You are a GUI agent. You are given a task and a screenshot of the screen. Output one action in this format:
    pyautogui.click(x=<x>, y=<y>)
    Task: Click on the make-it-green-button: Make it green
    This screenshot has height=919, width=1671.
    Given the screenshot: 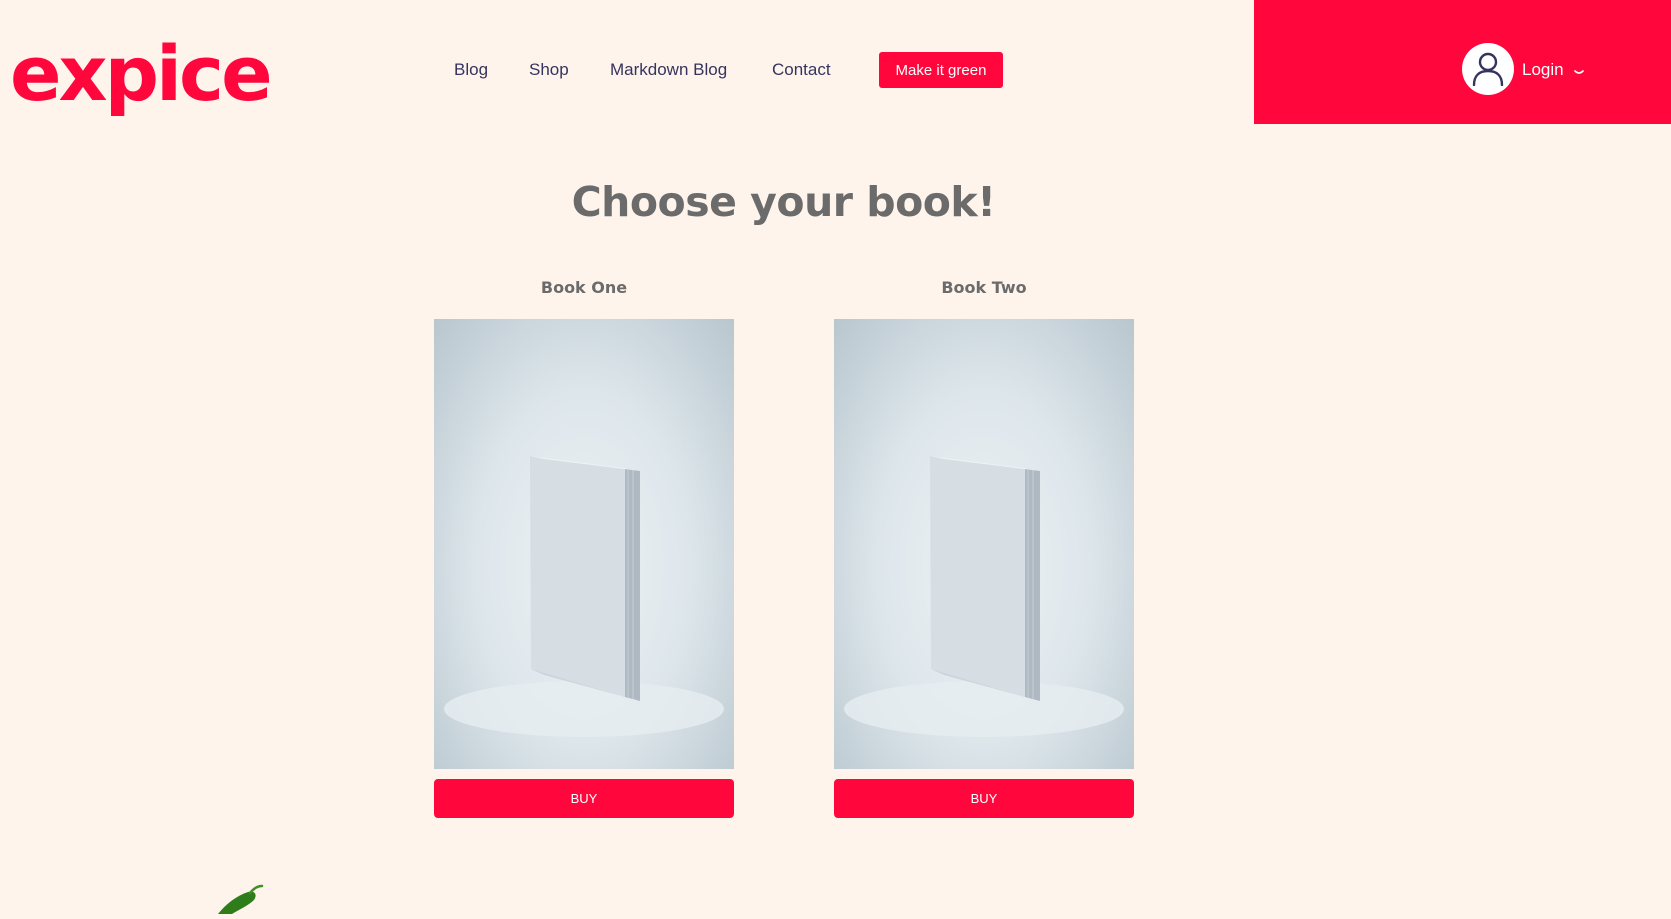 What is the action you would take?
    pyautogui.click(x=941, y=70)
    